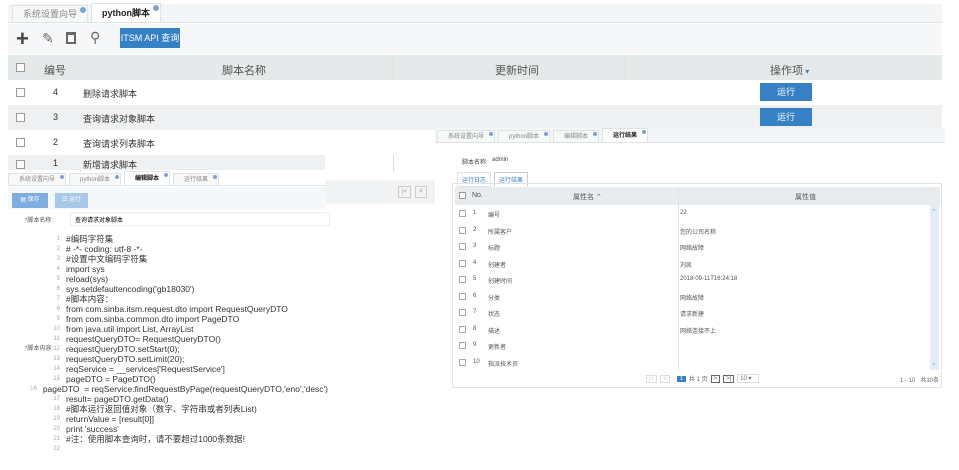 The height and width of the screenshot is (470, 959). What do you see at coordinates (82, 279) in the screenshot?
I see `code-line: 5 reload(sys)` at bounding box center [82, 279].